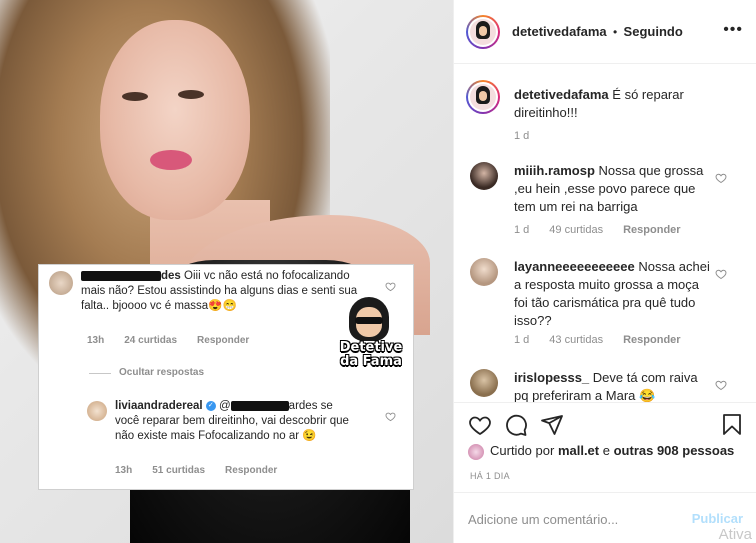  Describe the element at coordinates (196, 470) in the screenshot. I see `overlay-meta-2: 13h 51 curtidas Responder` at that location.